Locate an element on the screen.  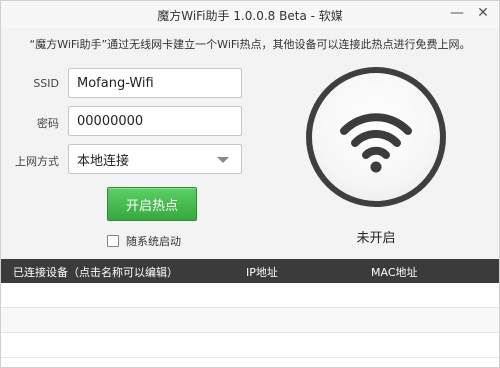
devices-table-header: 已连接设备（点击名称可以编辑） IP地址 MAC地址 is located at coordinates (250, 271).